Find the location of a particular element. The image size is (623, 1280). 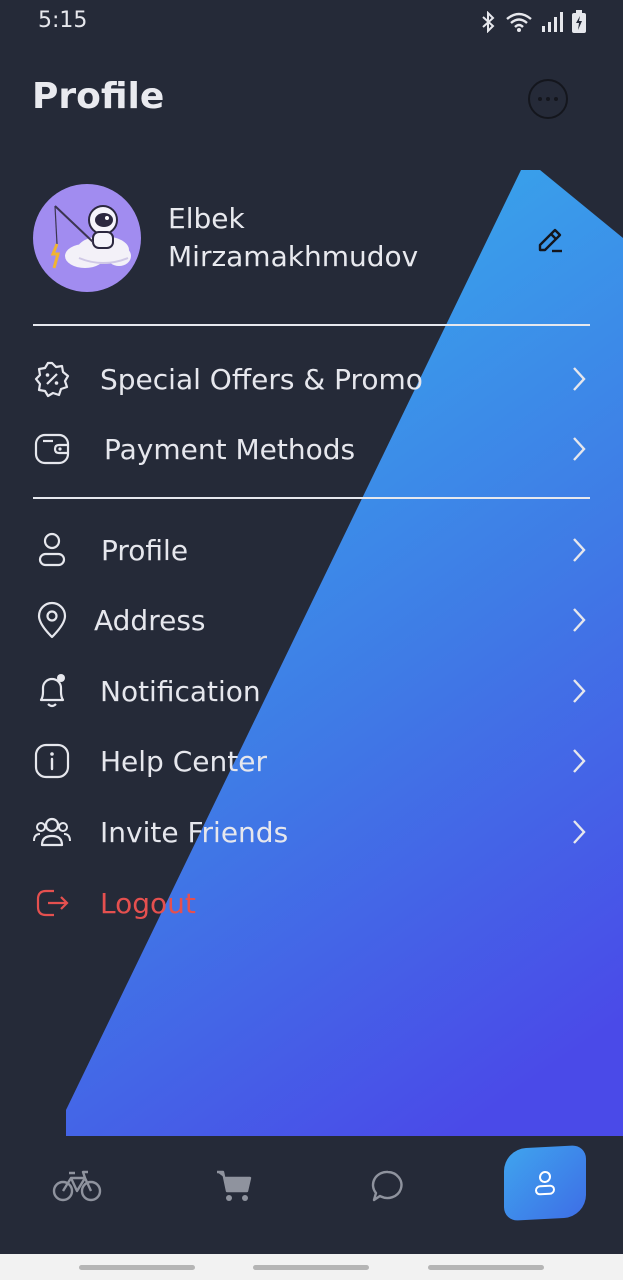

astronaut-avatar-image is located at coordinates (90, 237).